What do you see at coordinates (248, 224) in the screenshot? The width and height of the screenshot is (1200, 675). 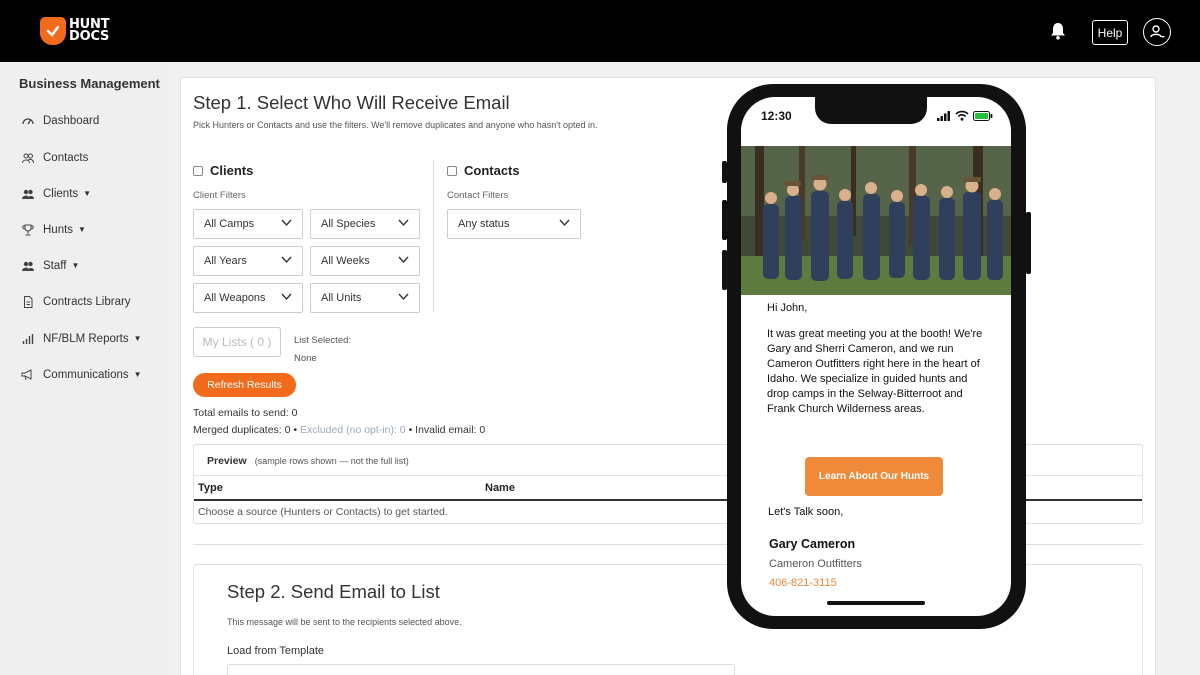 I see `camps-select: All Camps` at bounding box center [248, 224].